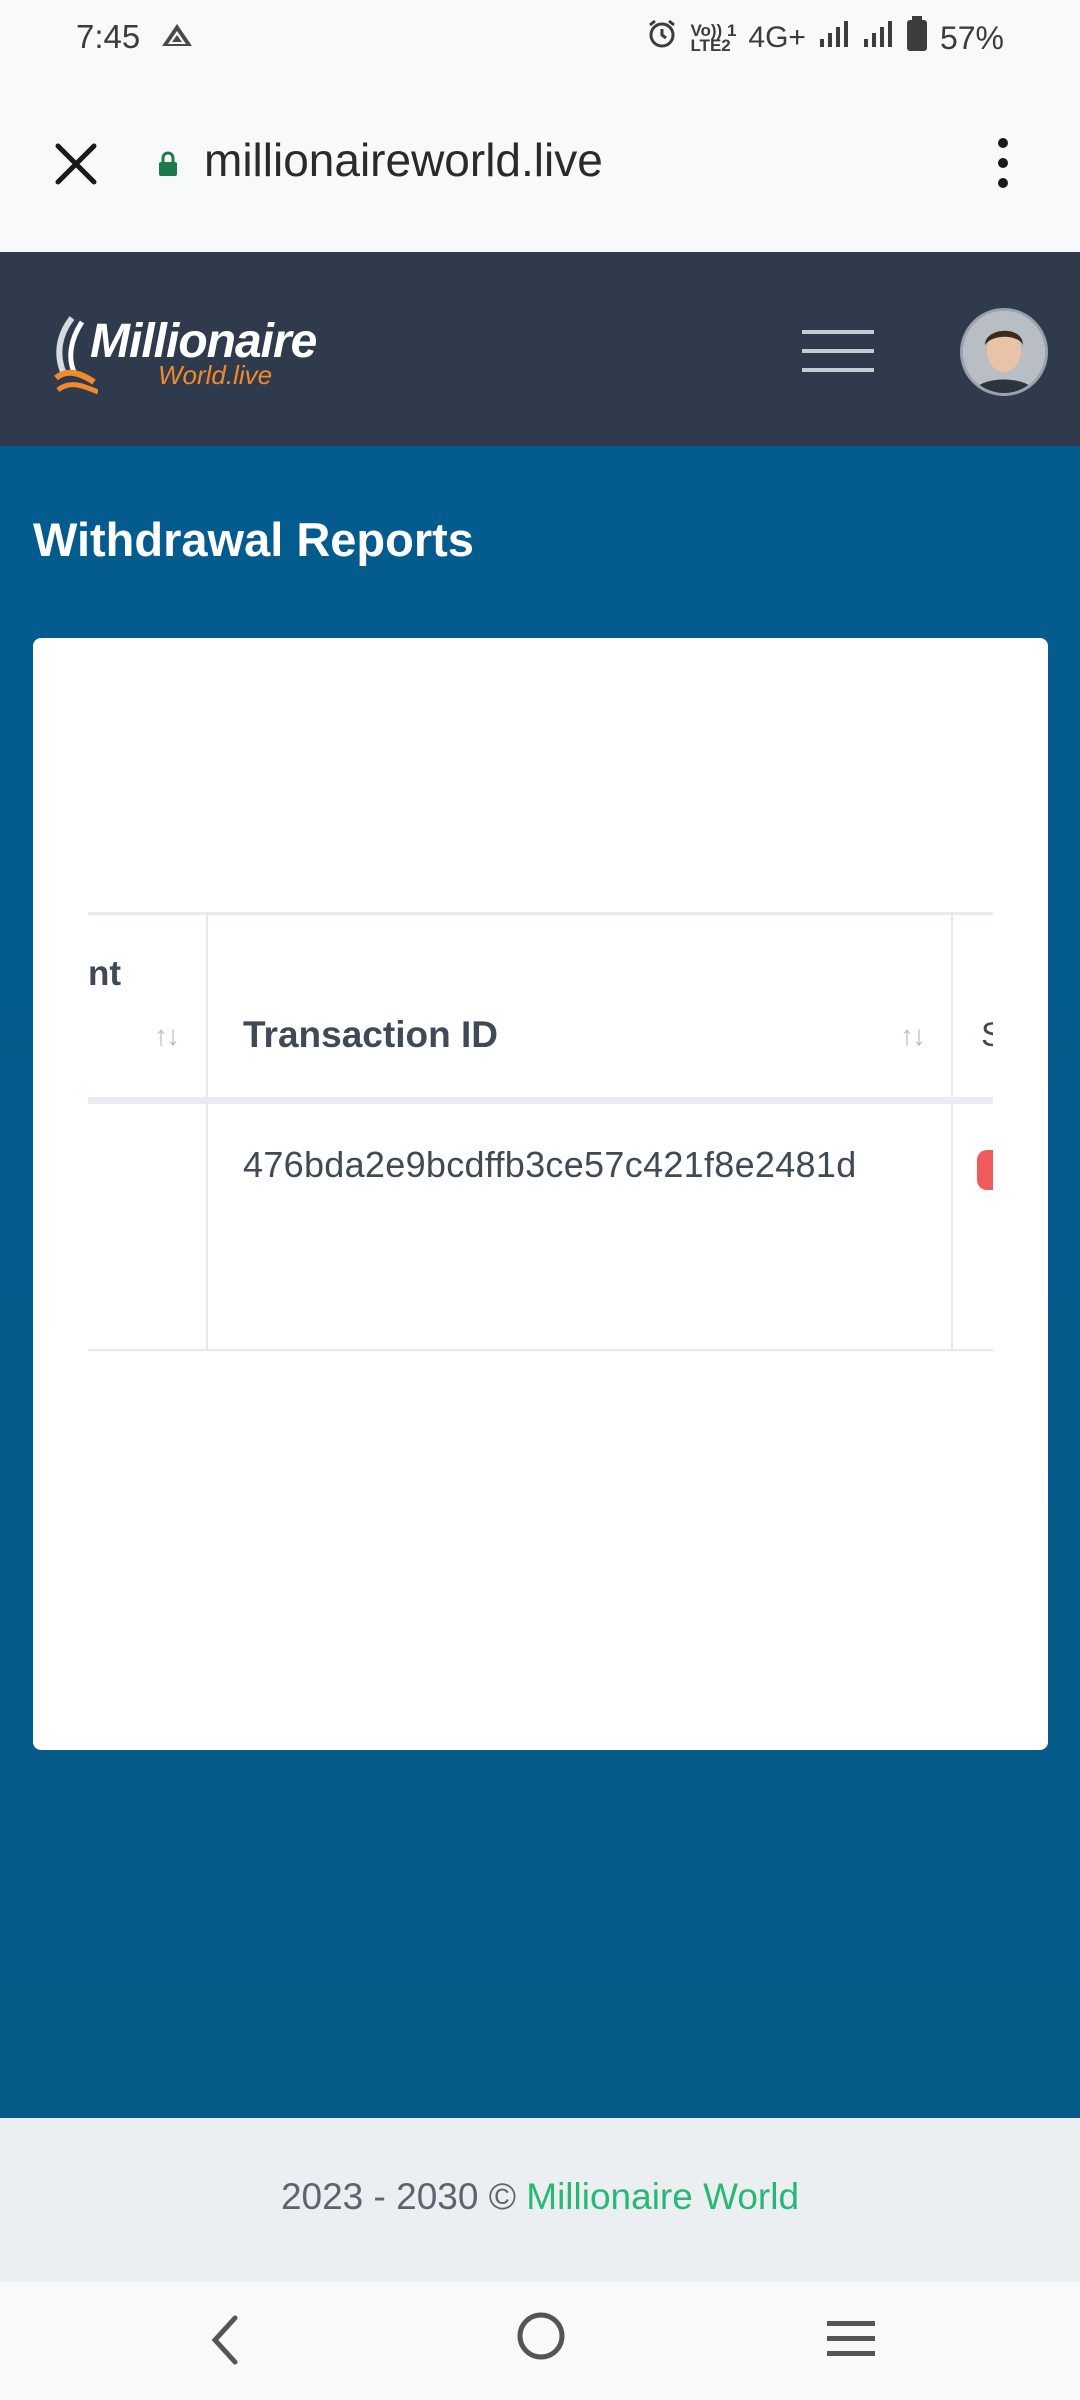 The image size is (1080, 2400). Describe the element at coordinates (550, 1164) in the screenshot. I see `table-cell-transaction-id: 476bda2e9bcdffb3ce57c421f8e2481d` at that location.